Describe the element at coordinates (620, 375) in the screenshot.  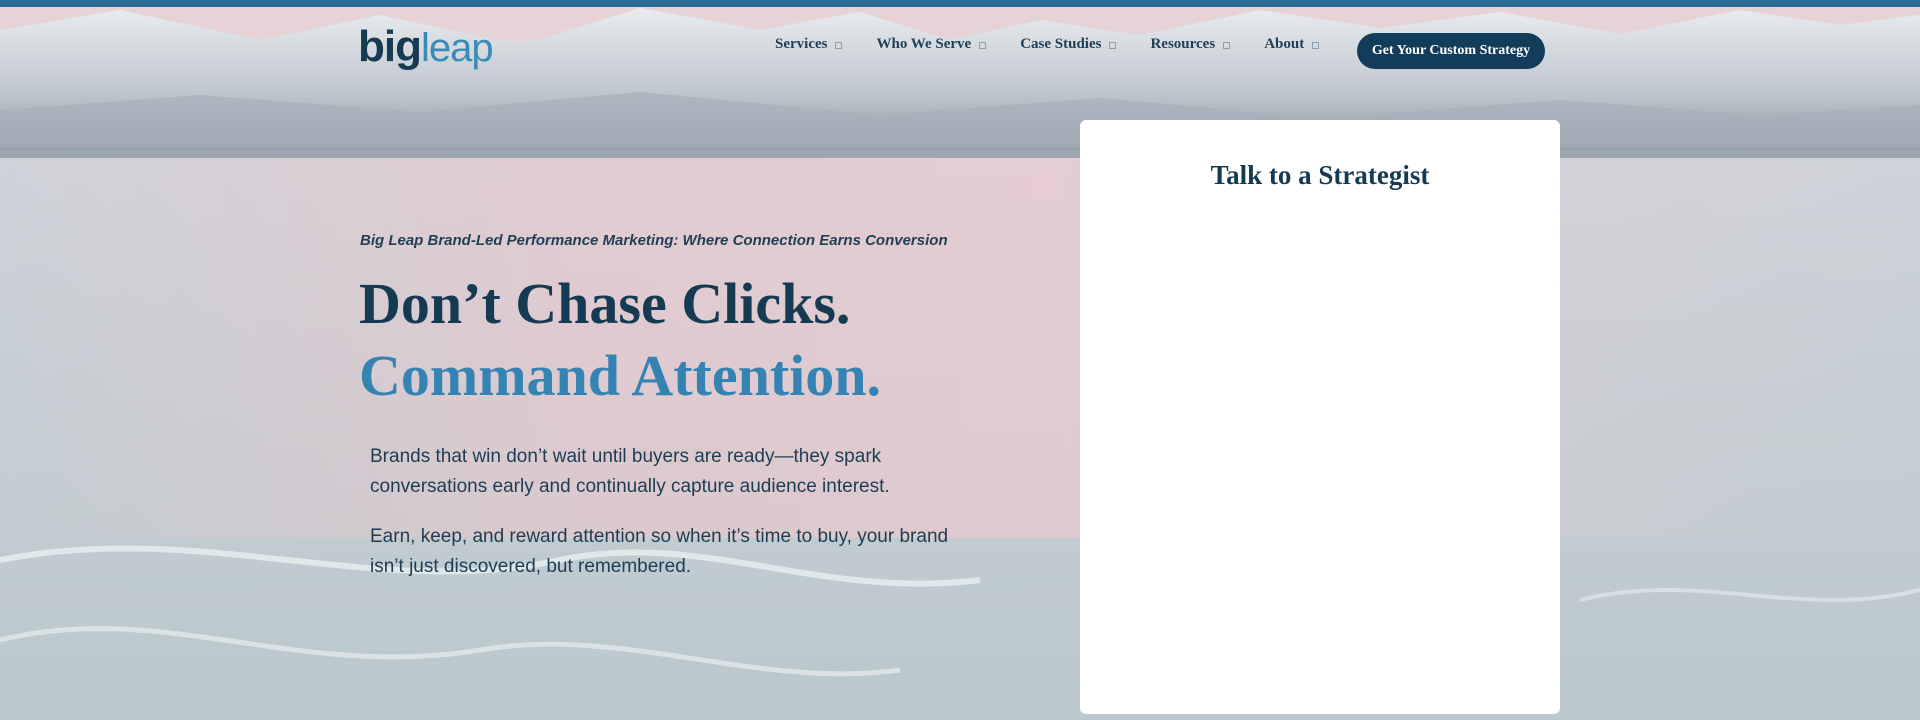
I see `hero-headline-line2: Command Attention.` at that location.